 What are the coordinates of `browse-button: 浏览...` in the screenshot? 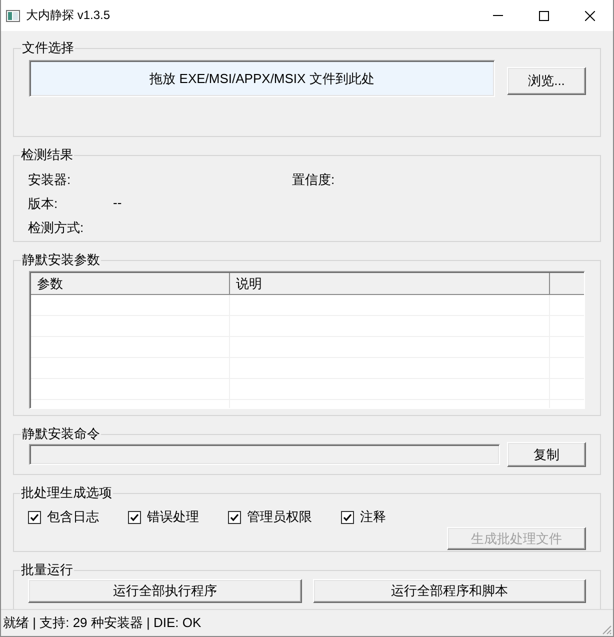 It's located at (546, 81).